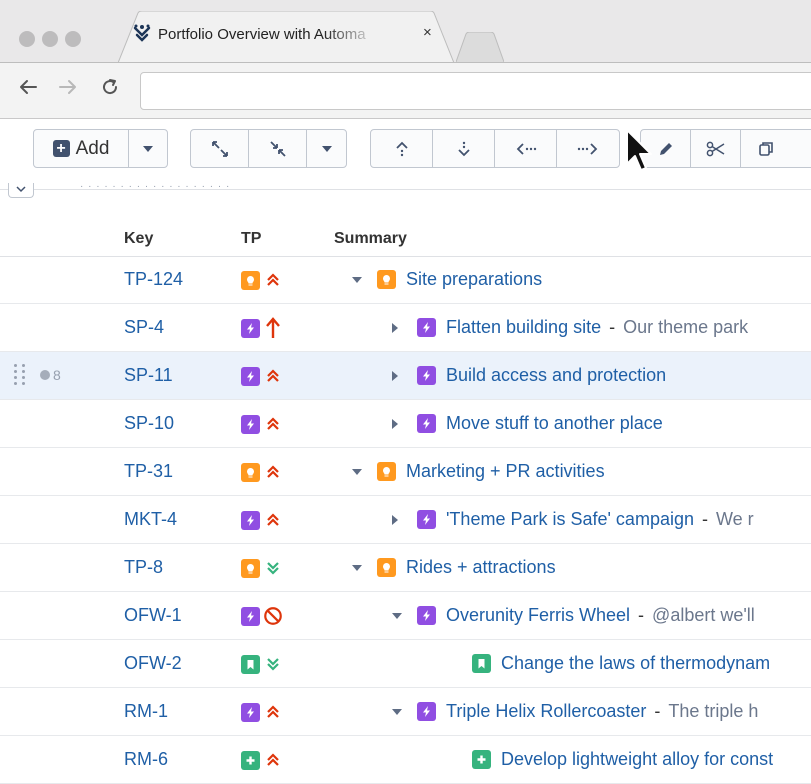  What do you see at coordinates (538, 615) in the screenshot?
I see `summary-link: Overunity Ferris Wheel` at bounding box center [538, 615].